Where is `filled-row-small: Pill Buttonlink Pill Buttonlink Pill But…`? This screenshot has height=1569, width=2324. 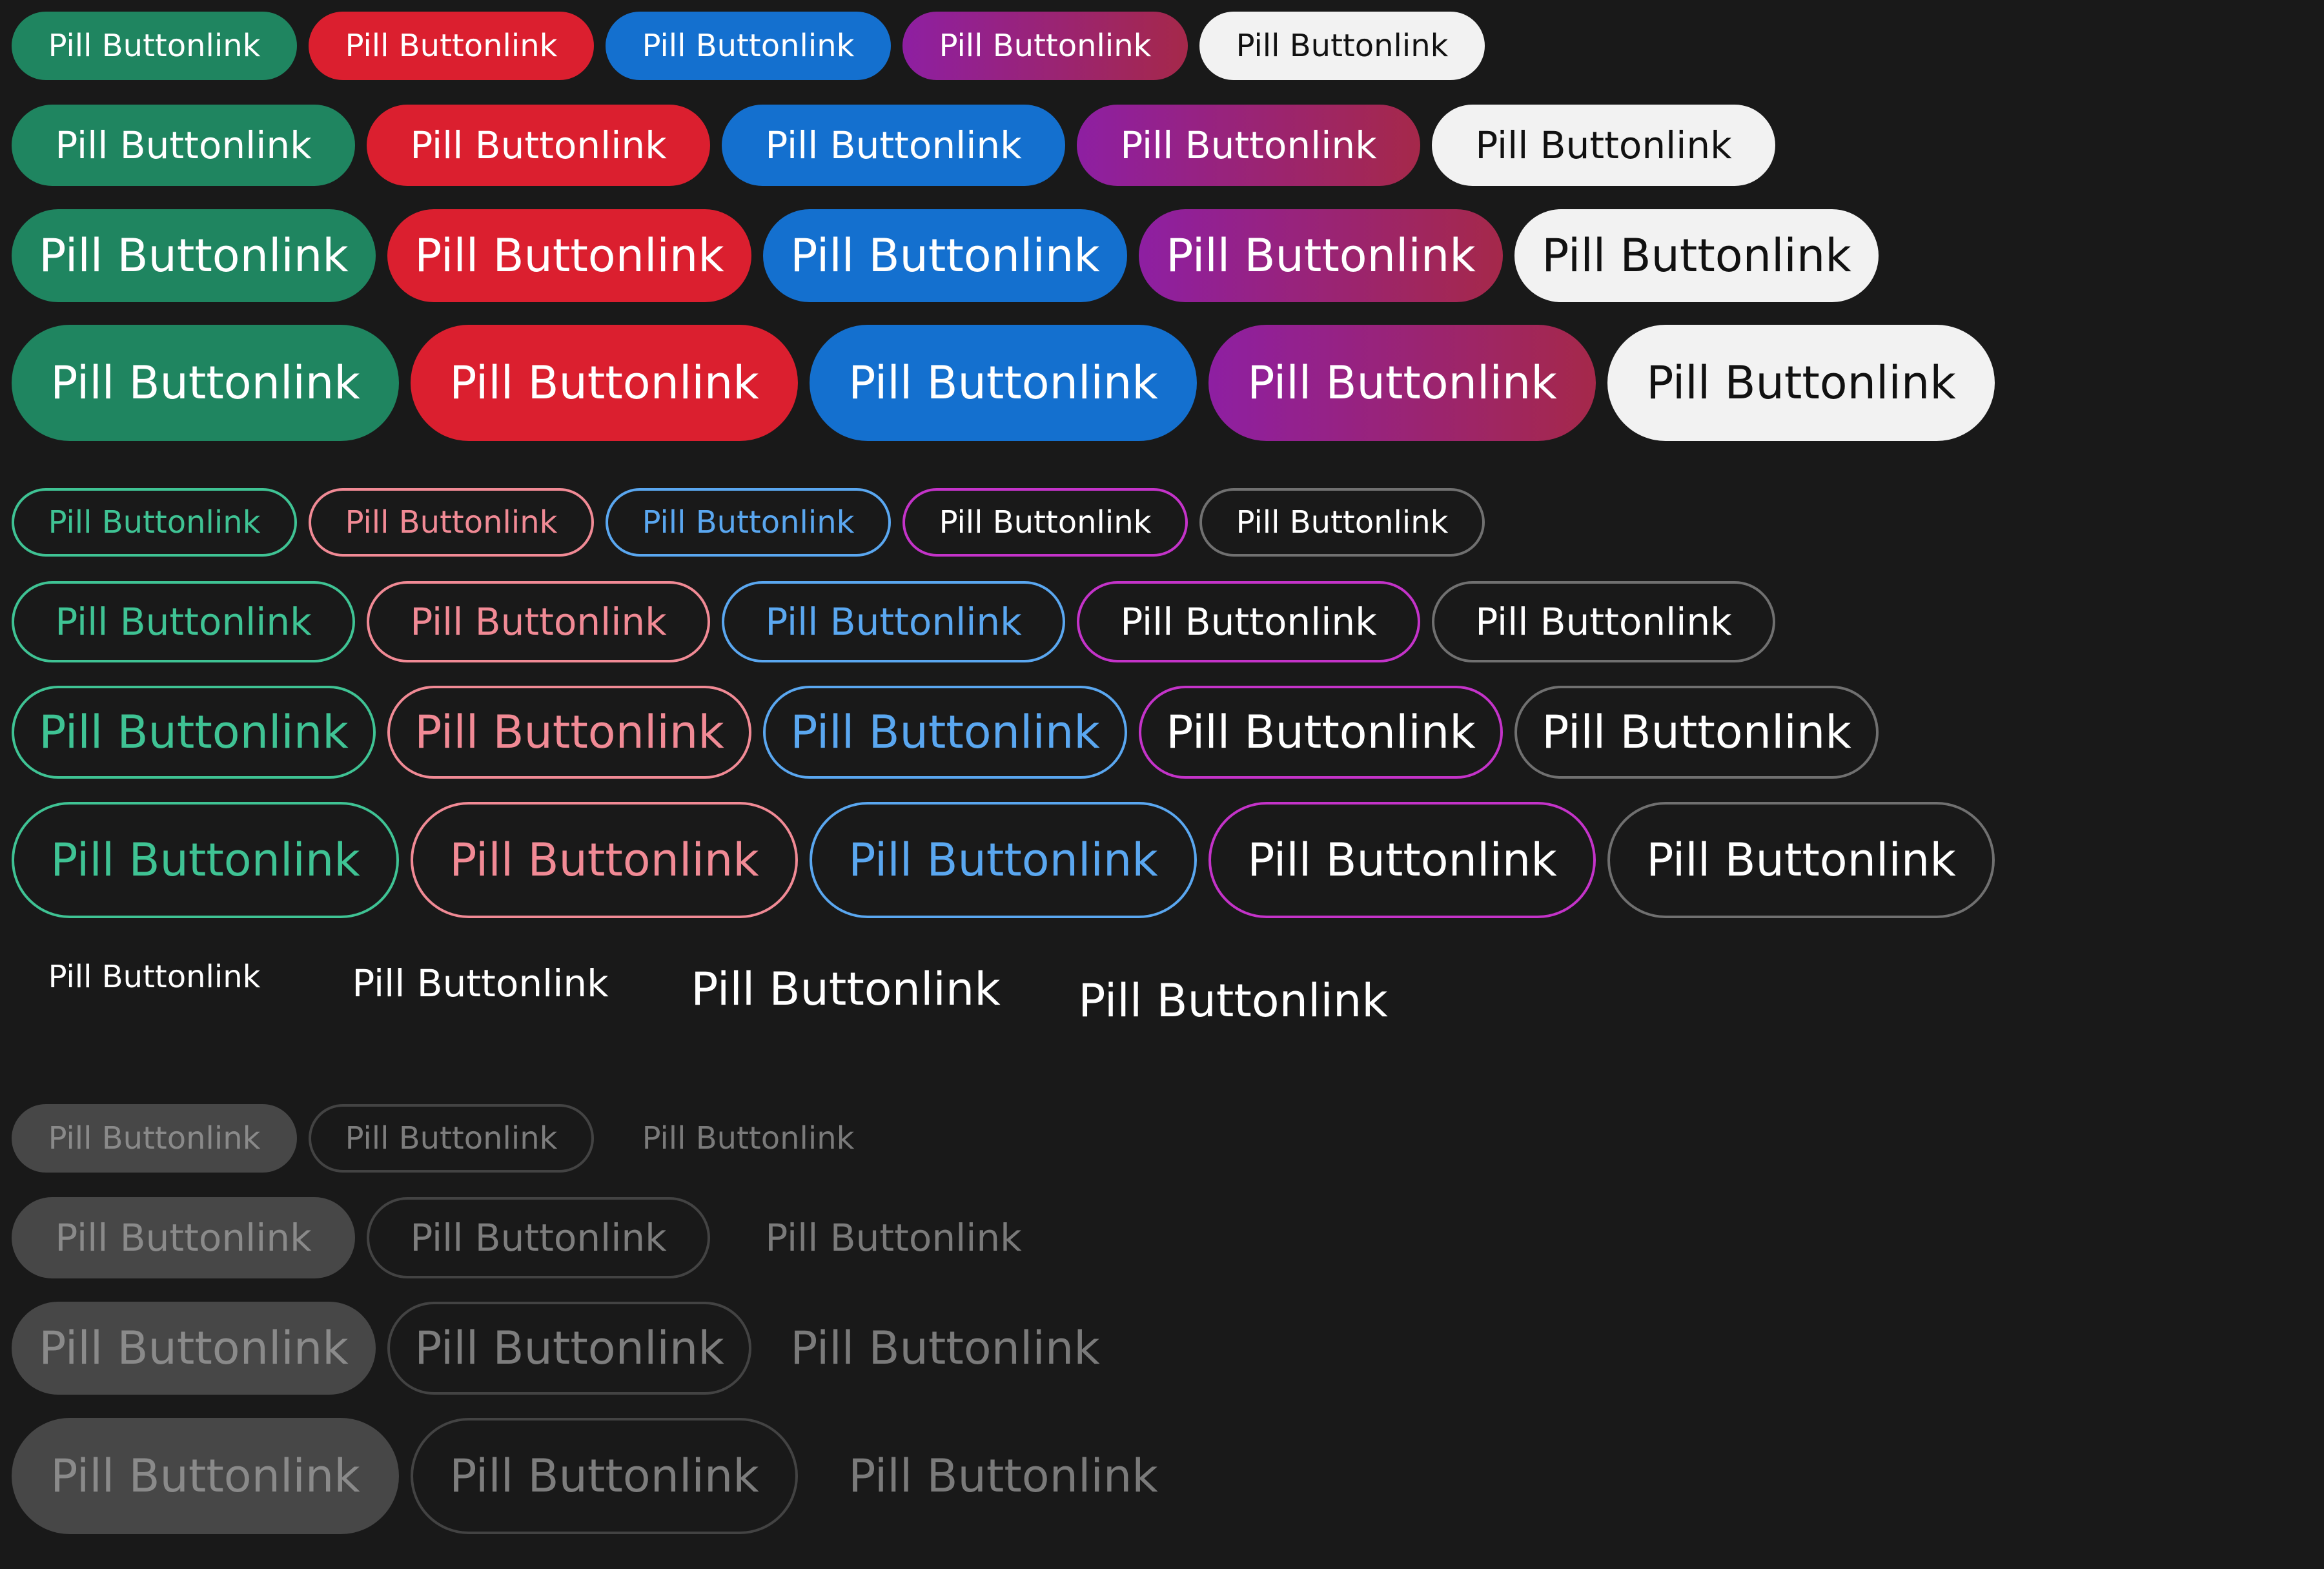
filled-row-small: Pill Buttonlink Pill Buttonlink Pill But… is located at coordinates (754, 46).